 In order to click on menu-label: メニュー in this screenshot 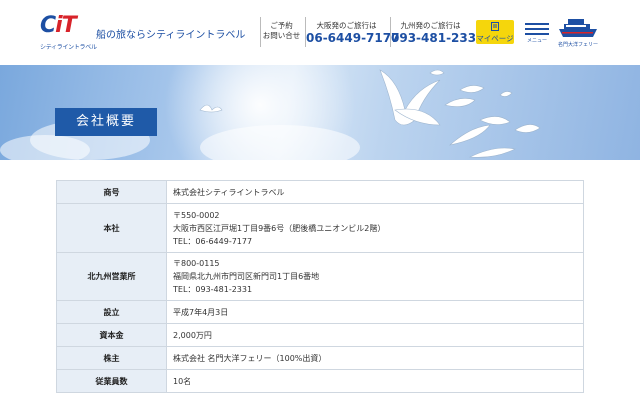, I will do `click(536, 41)`.